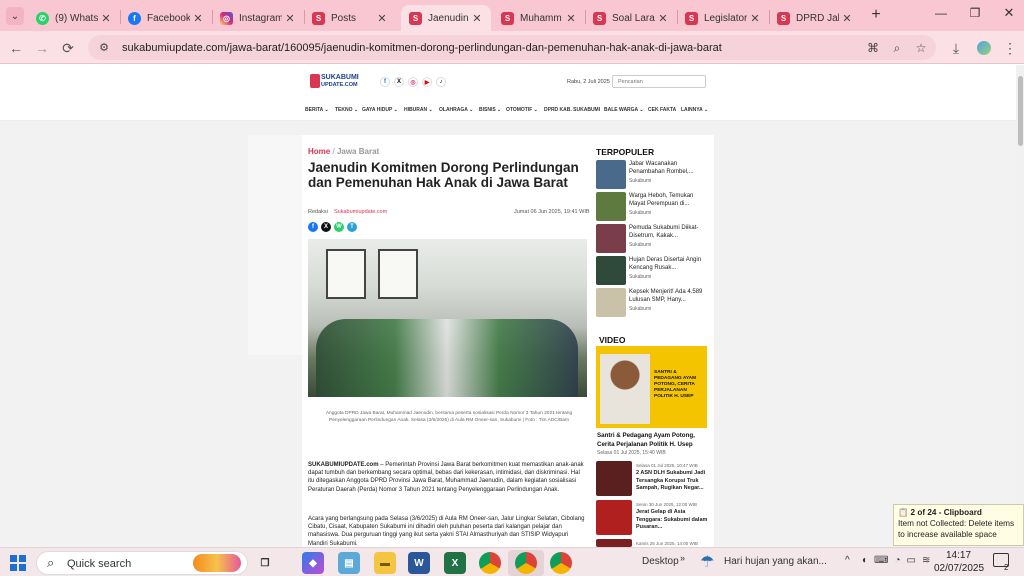 This screenshot has height=576, width=1024. Describe the element at coordinates (142, 563) in the screenshot. I see `taskbar-search: ⌕ Quick search` at that location.